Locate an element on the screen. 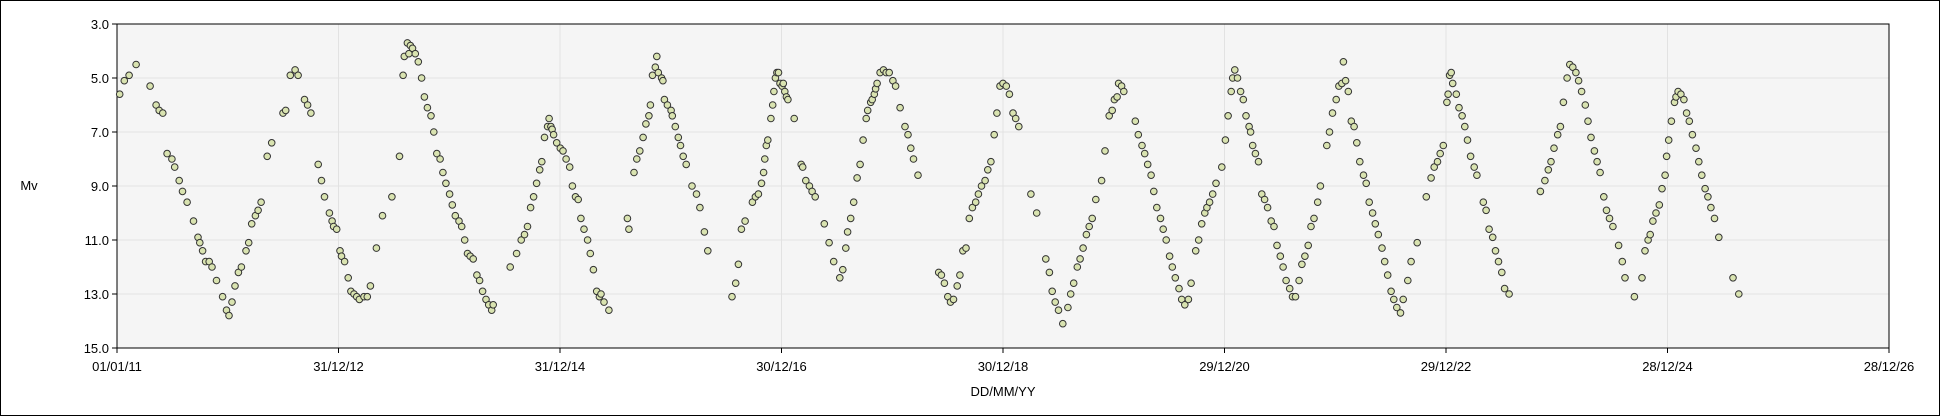 Image resolution: width=1940 pixels, height=417 pixels. x-tick-label: 01/01/11 is located at coordinates (117, 366).